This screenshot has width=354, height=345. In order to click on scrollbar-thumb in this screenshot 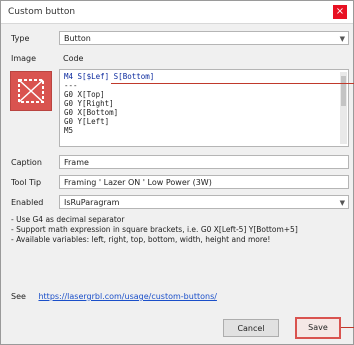, I will do `click(343, 91)`.